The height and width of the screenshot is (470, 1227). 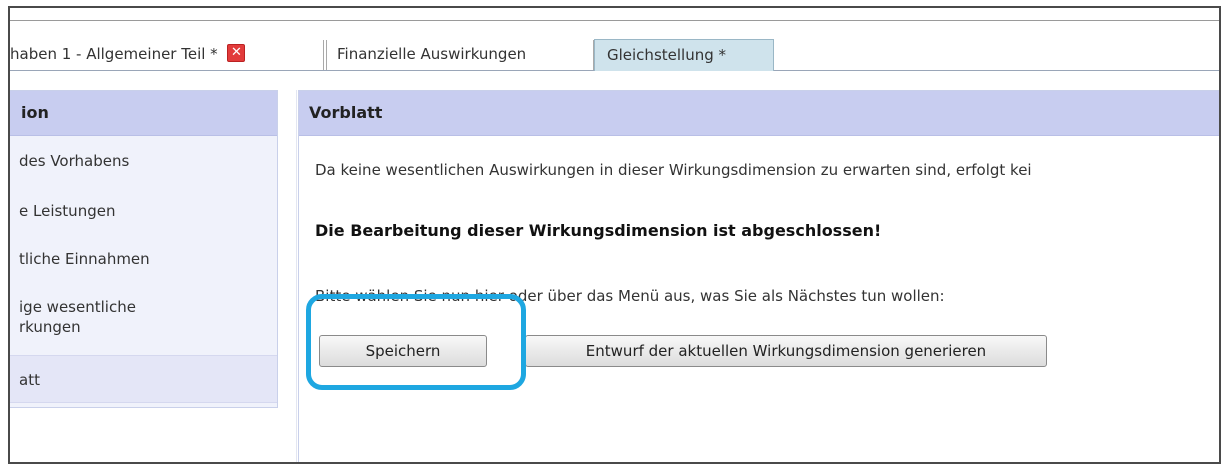 I want to click on close-icon: ✕, so click(x=236, y=53).